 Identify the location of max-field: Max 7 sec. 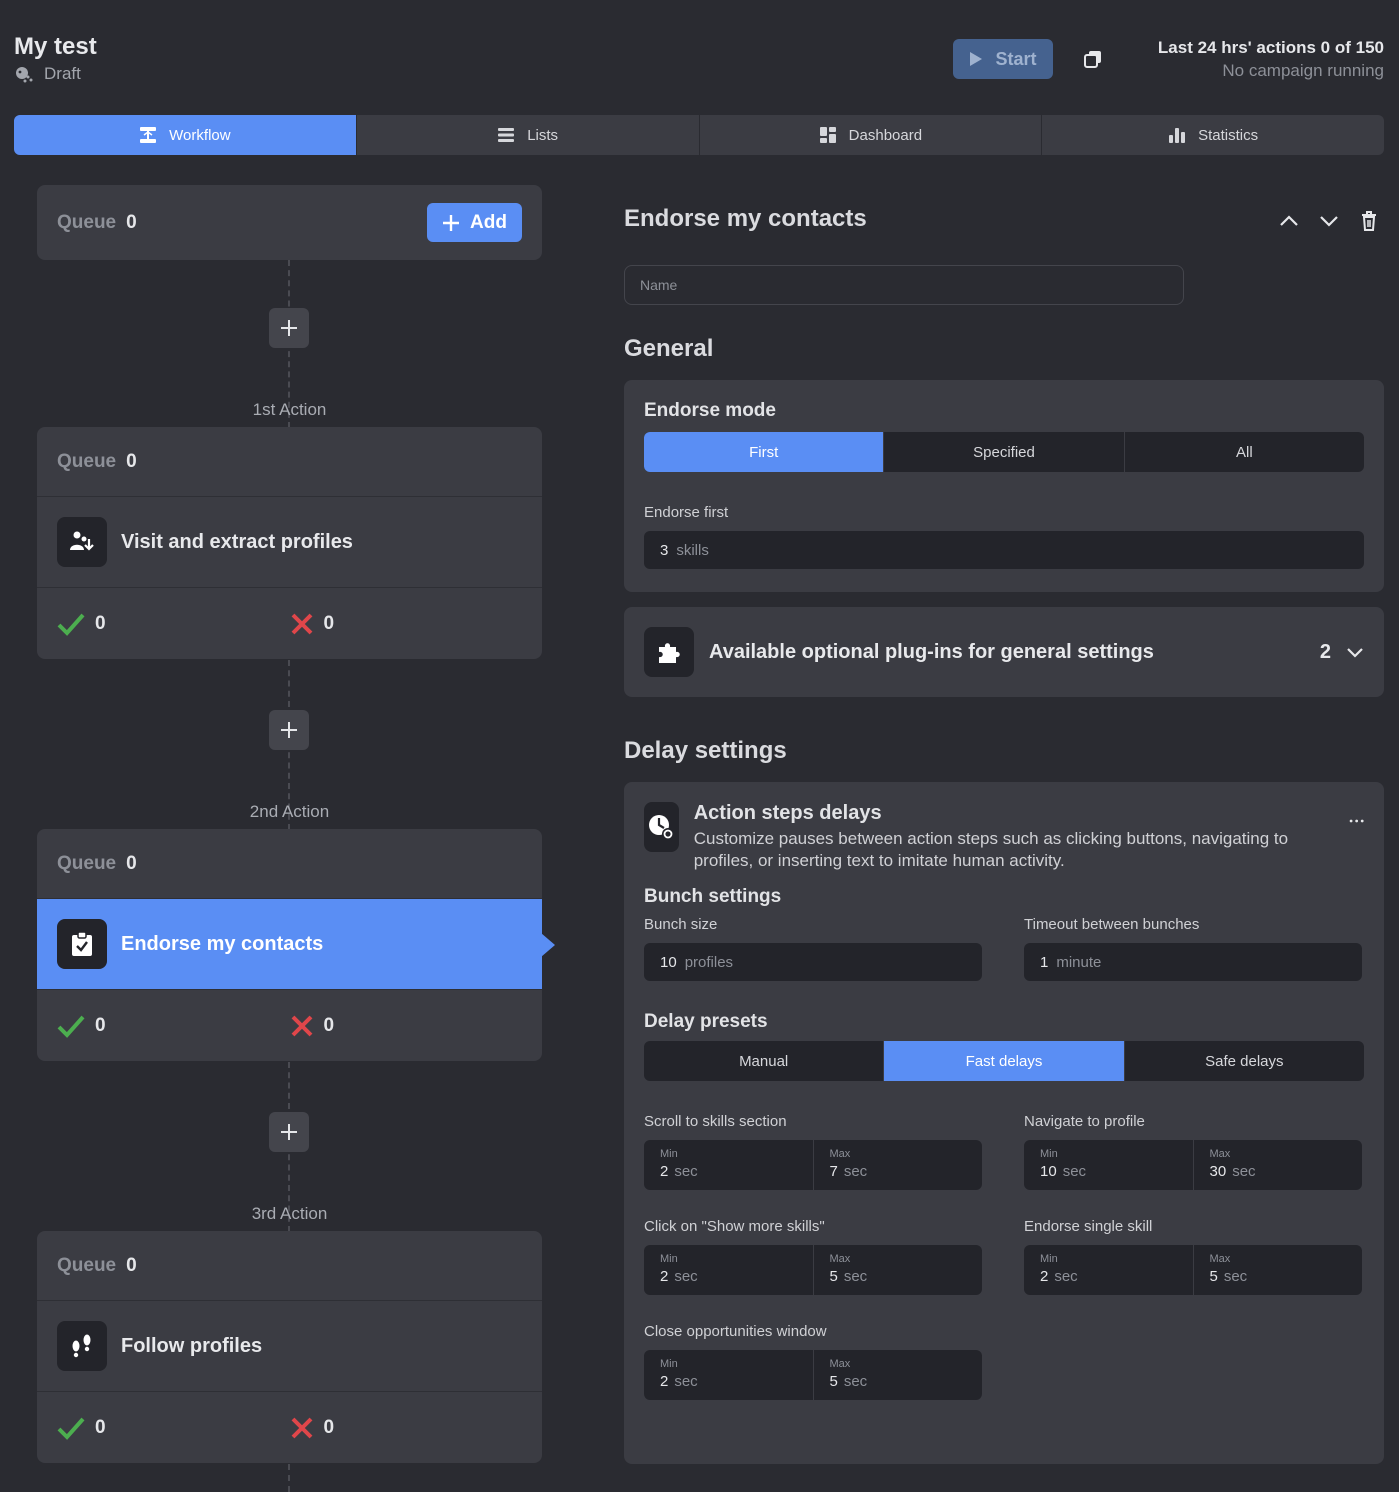
(898, 1165).